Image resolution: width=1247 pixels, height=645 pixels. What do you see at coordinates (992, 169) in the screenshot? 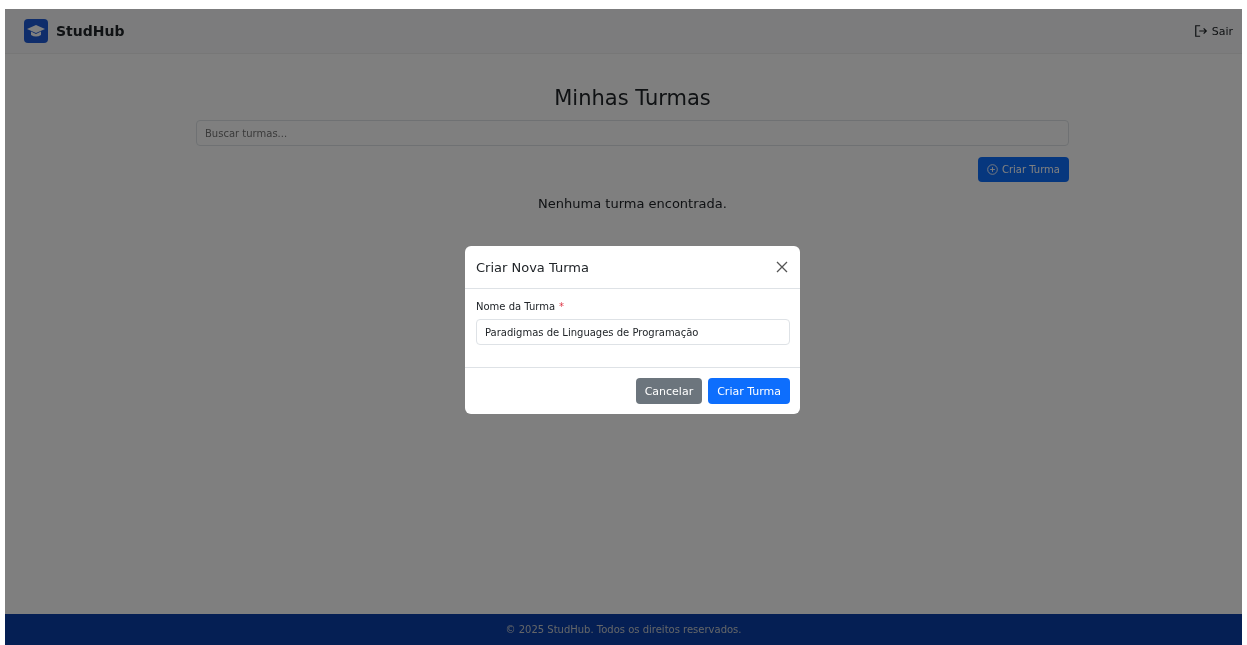
I see `plus-circle-icon` at bounding box center [992, 169].